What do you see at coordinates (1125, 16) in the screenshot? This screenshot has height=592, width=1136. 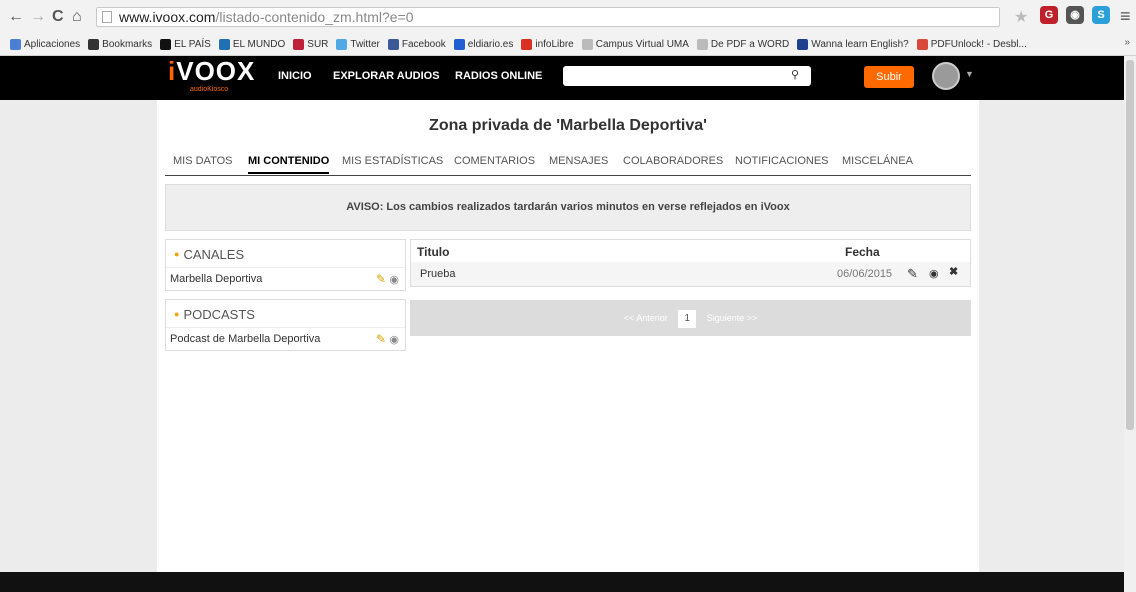 I see `menu-icon: ≡` at bounding box center [1125, 16].